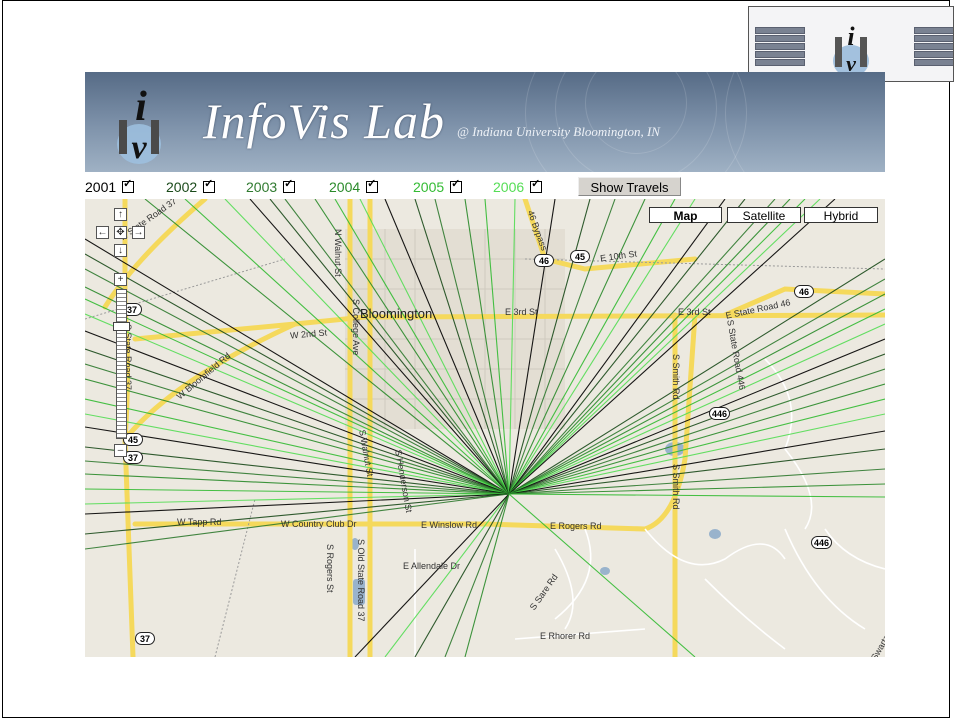  What do you see at coordinates (338, 253) in the screenshot?
I see `road-label: N Walnut St` at bounding box center [338, 253].